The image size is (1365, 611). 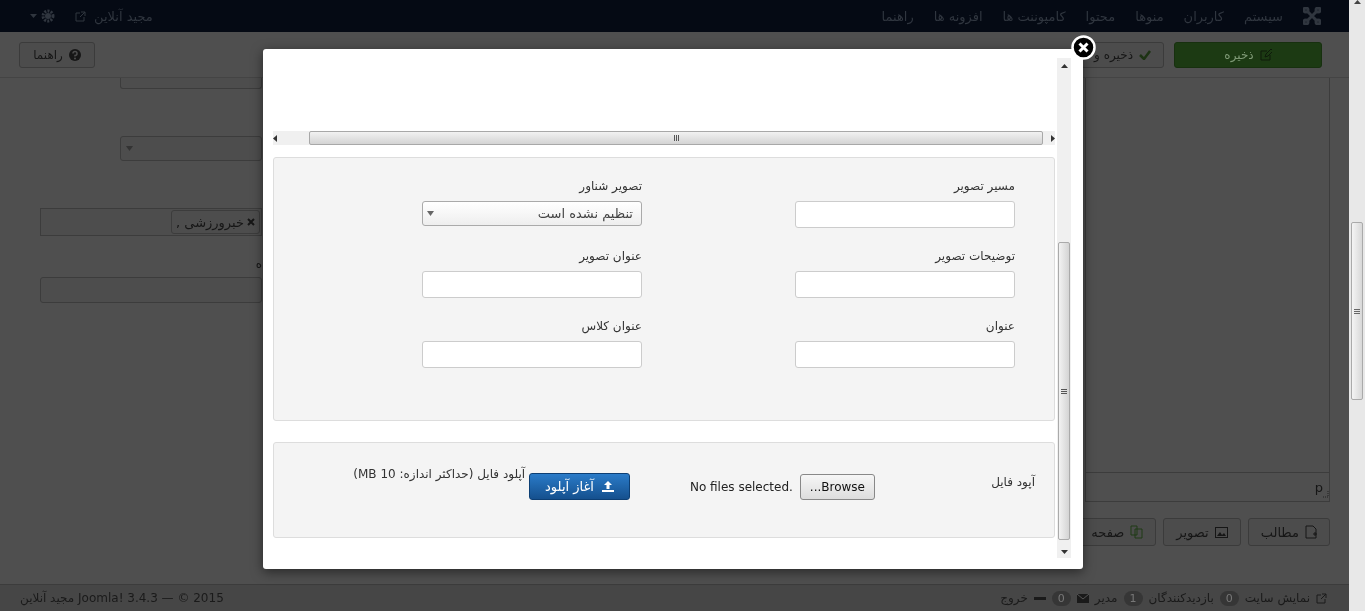 What do you see at coordinates (1248, 54) in the screenshot?
I see `save-button: ذخیره` at bounding box center [1248, 54].